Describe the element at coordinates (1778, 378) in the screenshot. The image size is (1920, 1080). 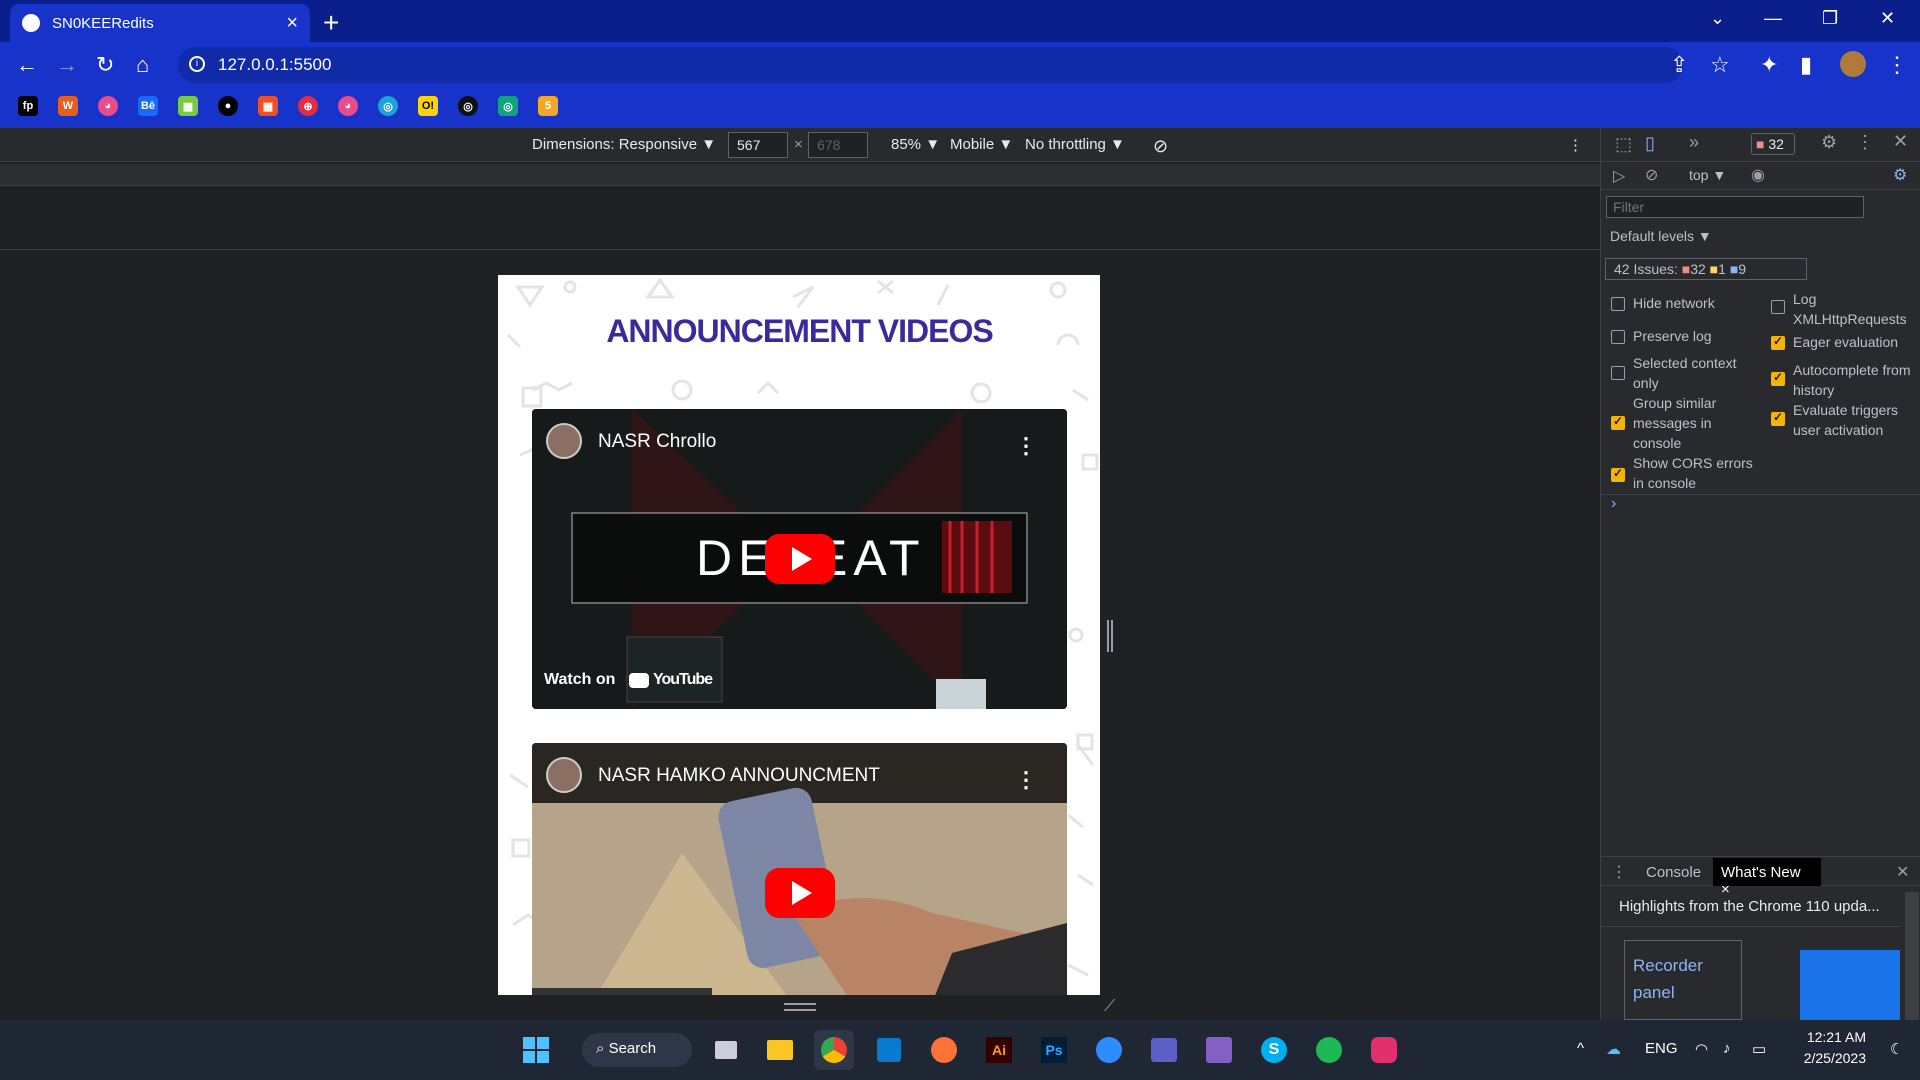
I see `autocomplete-checkbox` at that location.